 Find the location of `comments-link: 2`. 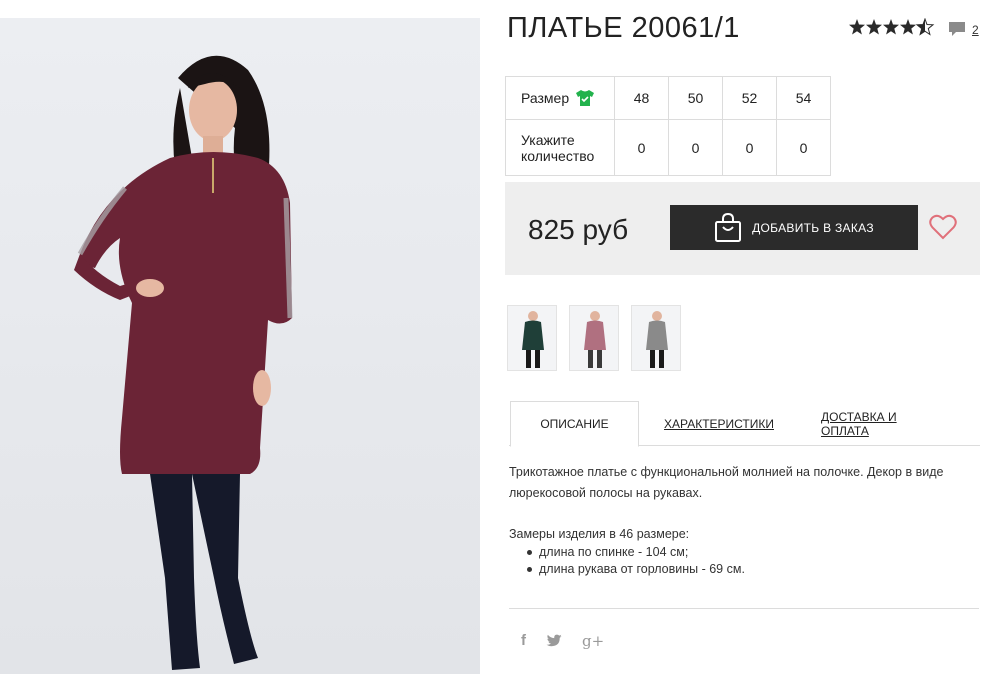

comments-link: 2 is located at coordinates (963, 29).